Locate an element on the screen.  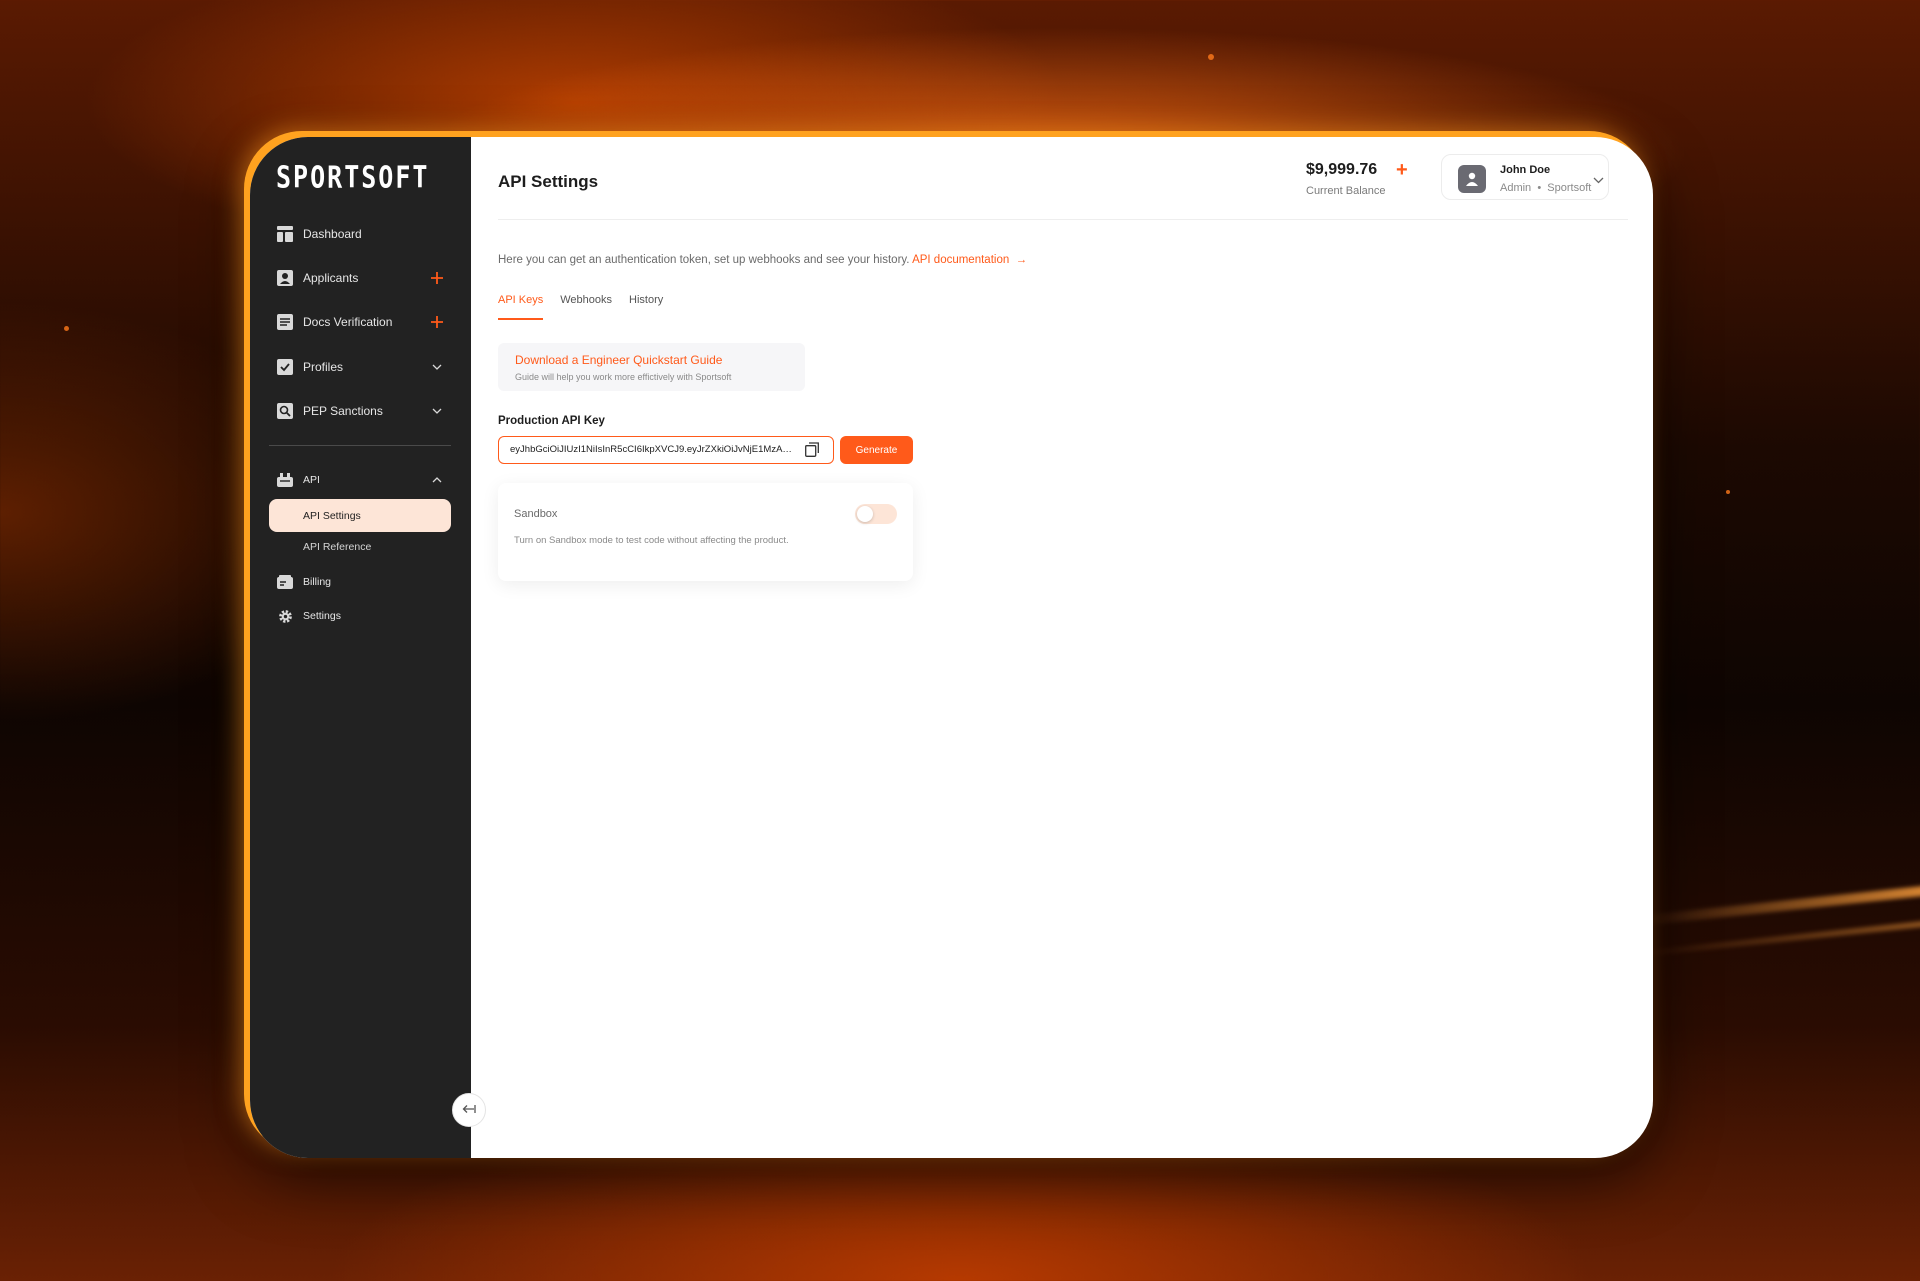
page-title: API Settings is located at coordinates (548, 181).